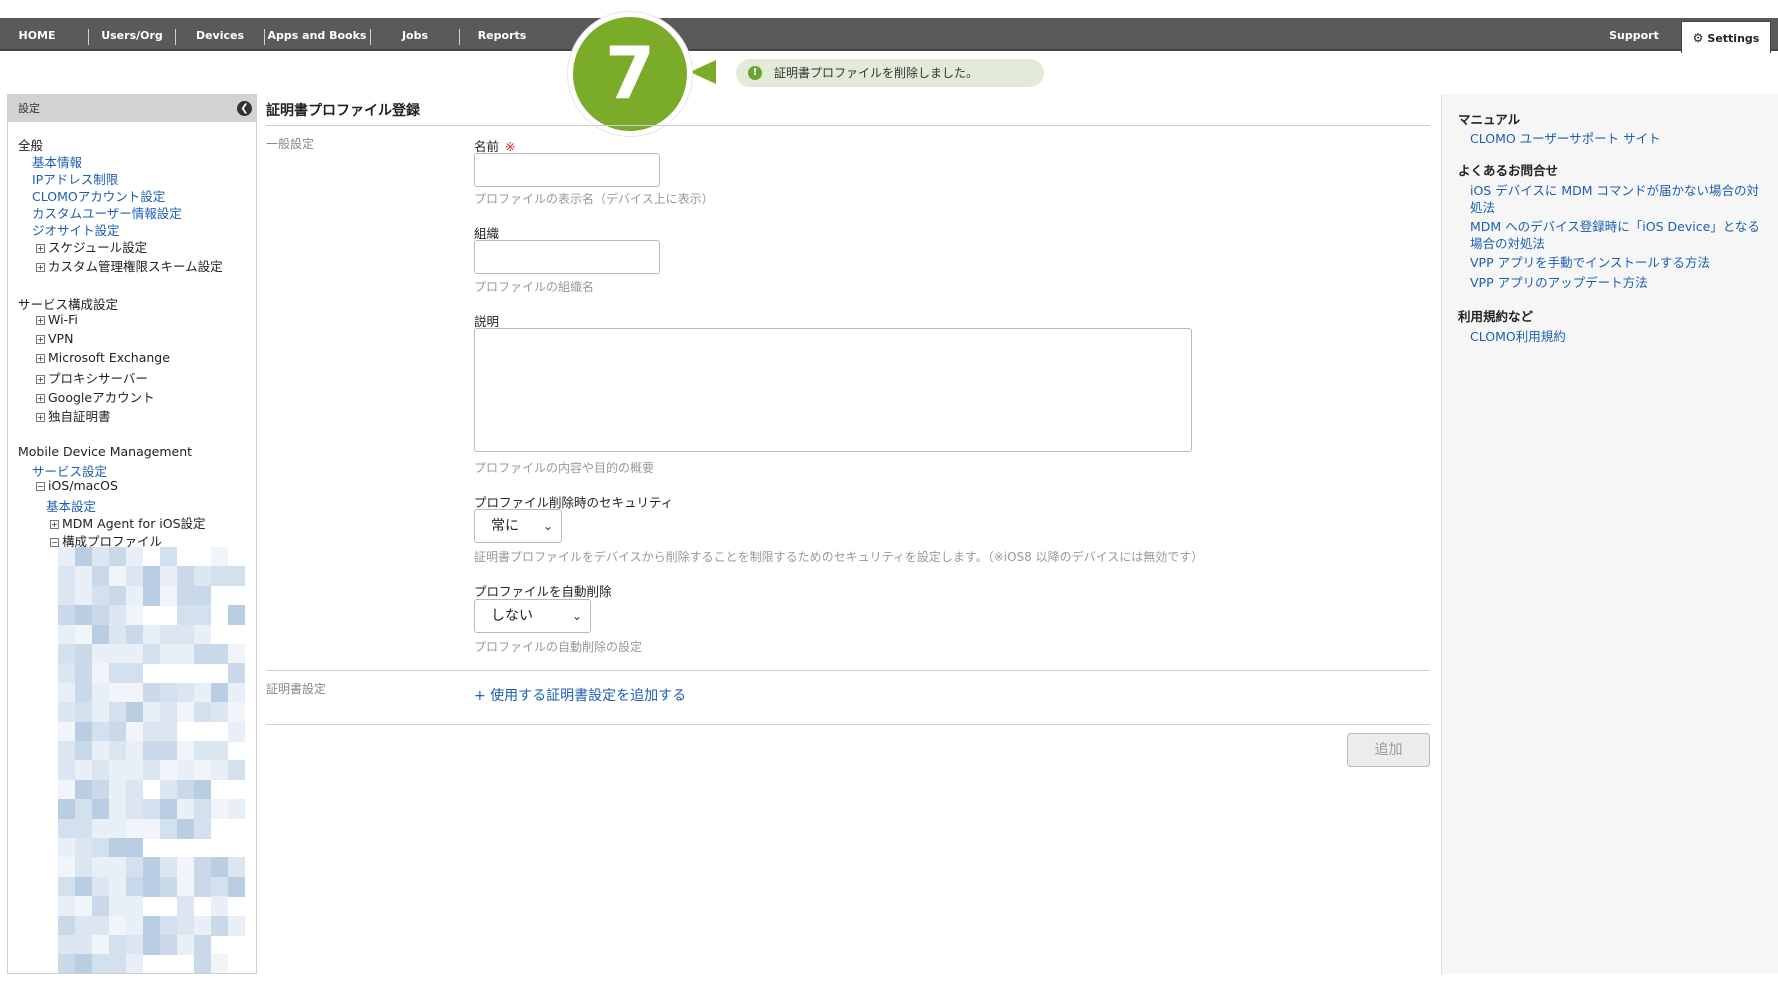  What do you see at coordinates (129, 265) in the screenshot?
I see `sidebar-item-custom-permission: + カスタム管理権限スキーム設定` at bounding box center [129, 265].